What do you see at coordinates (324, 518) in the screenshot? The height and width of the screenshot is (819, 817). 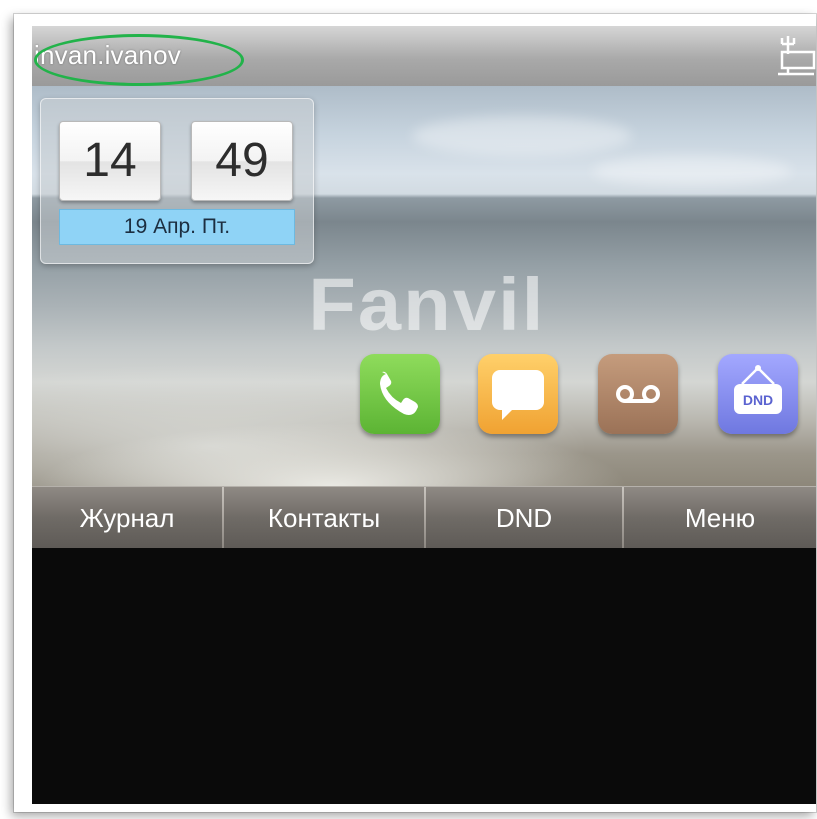 I see `softkey-contacts-button: Контакты` at bounding box center [324, 518].